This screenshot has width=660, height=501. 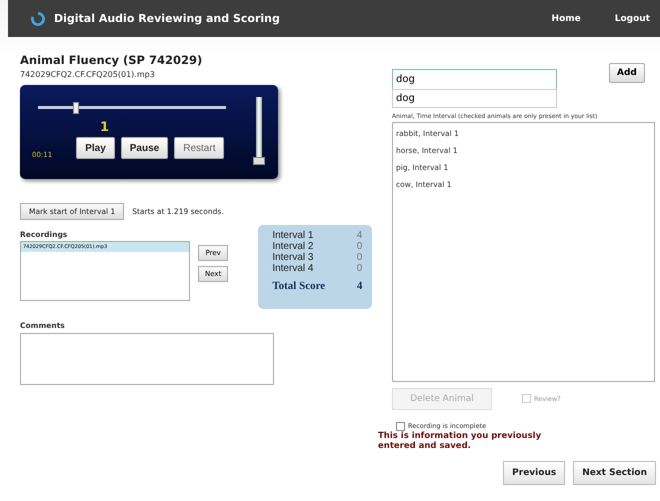 What do you see at coordinates (293, 268) in the screenshot?
I see `interval-label: Interval 4` at bounding box center [293, 268].